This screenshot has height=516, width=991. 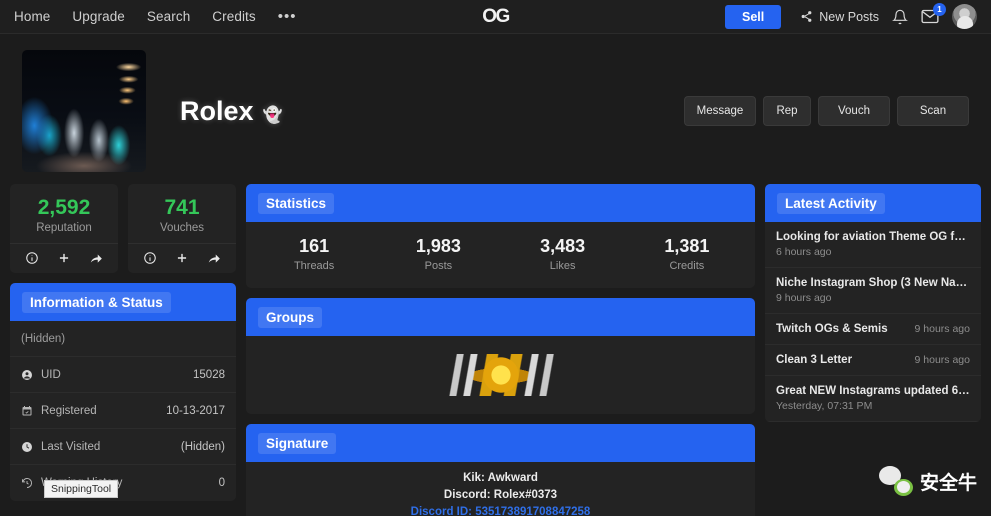 I want to click on snipping-tool-tooltip: SnippingTool, so click(x=81, y=489).